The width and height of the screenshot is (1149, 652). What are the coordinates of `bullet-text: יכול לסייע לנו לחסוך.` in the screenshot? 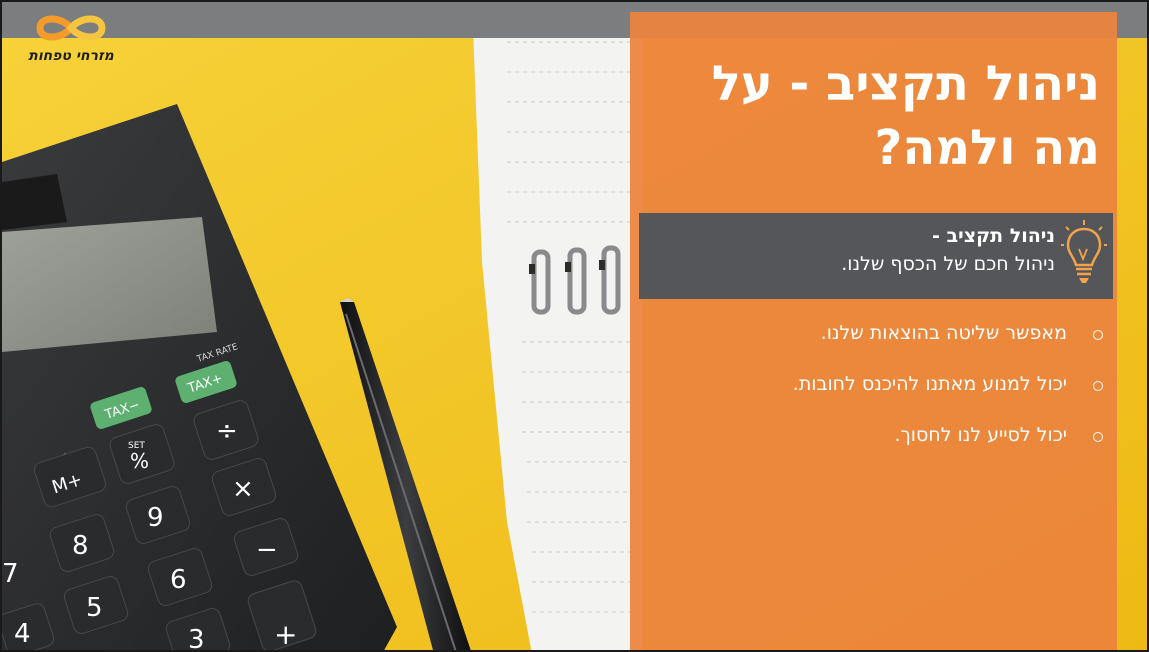 It's located at (980, 435).